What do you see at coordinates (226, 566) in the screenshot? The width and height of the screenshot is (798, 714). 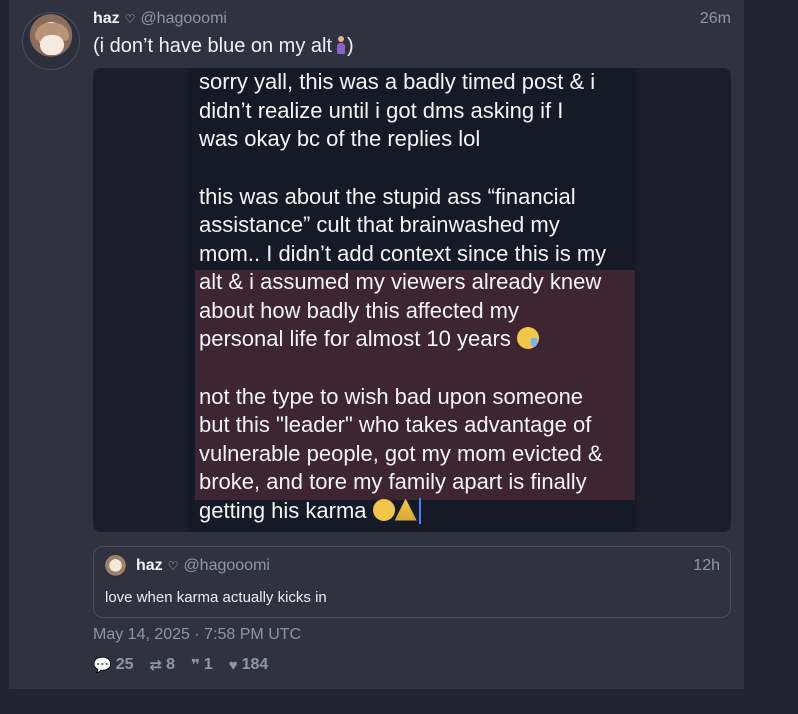 I see `quoted-author-handle: @hagooomi` at bounding box center [226, 566].